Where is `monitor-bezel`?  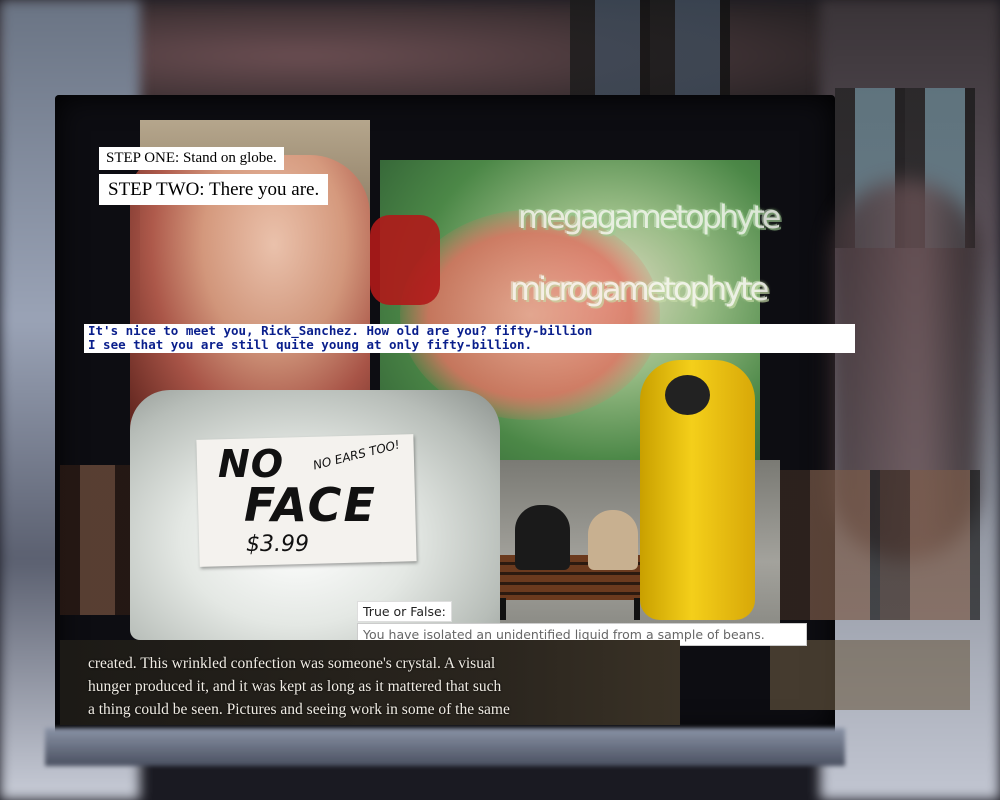
monitor-bezel is located at coordinates (445, 747).